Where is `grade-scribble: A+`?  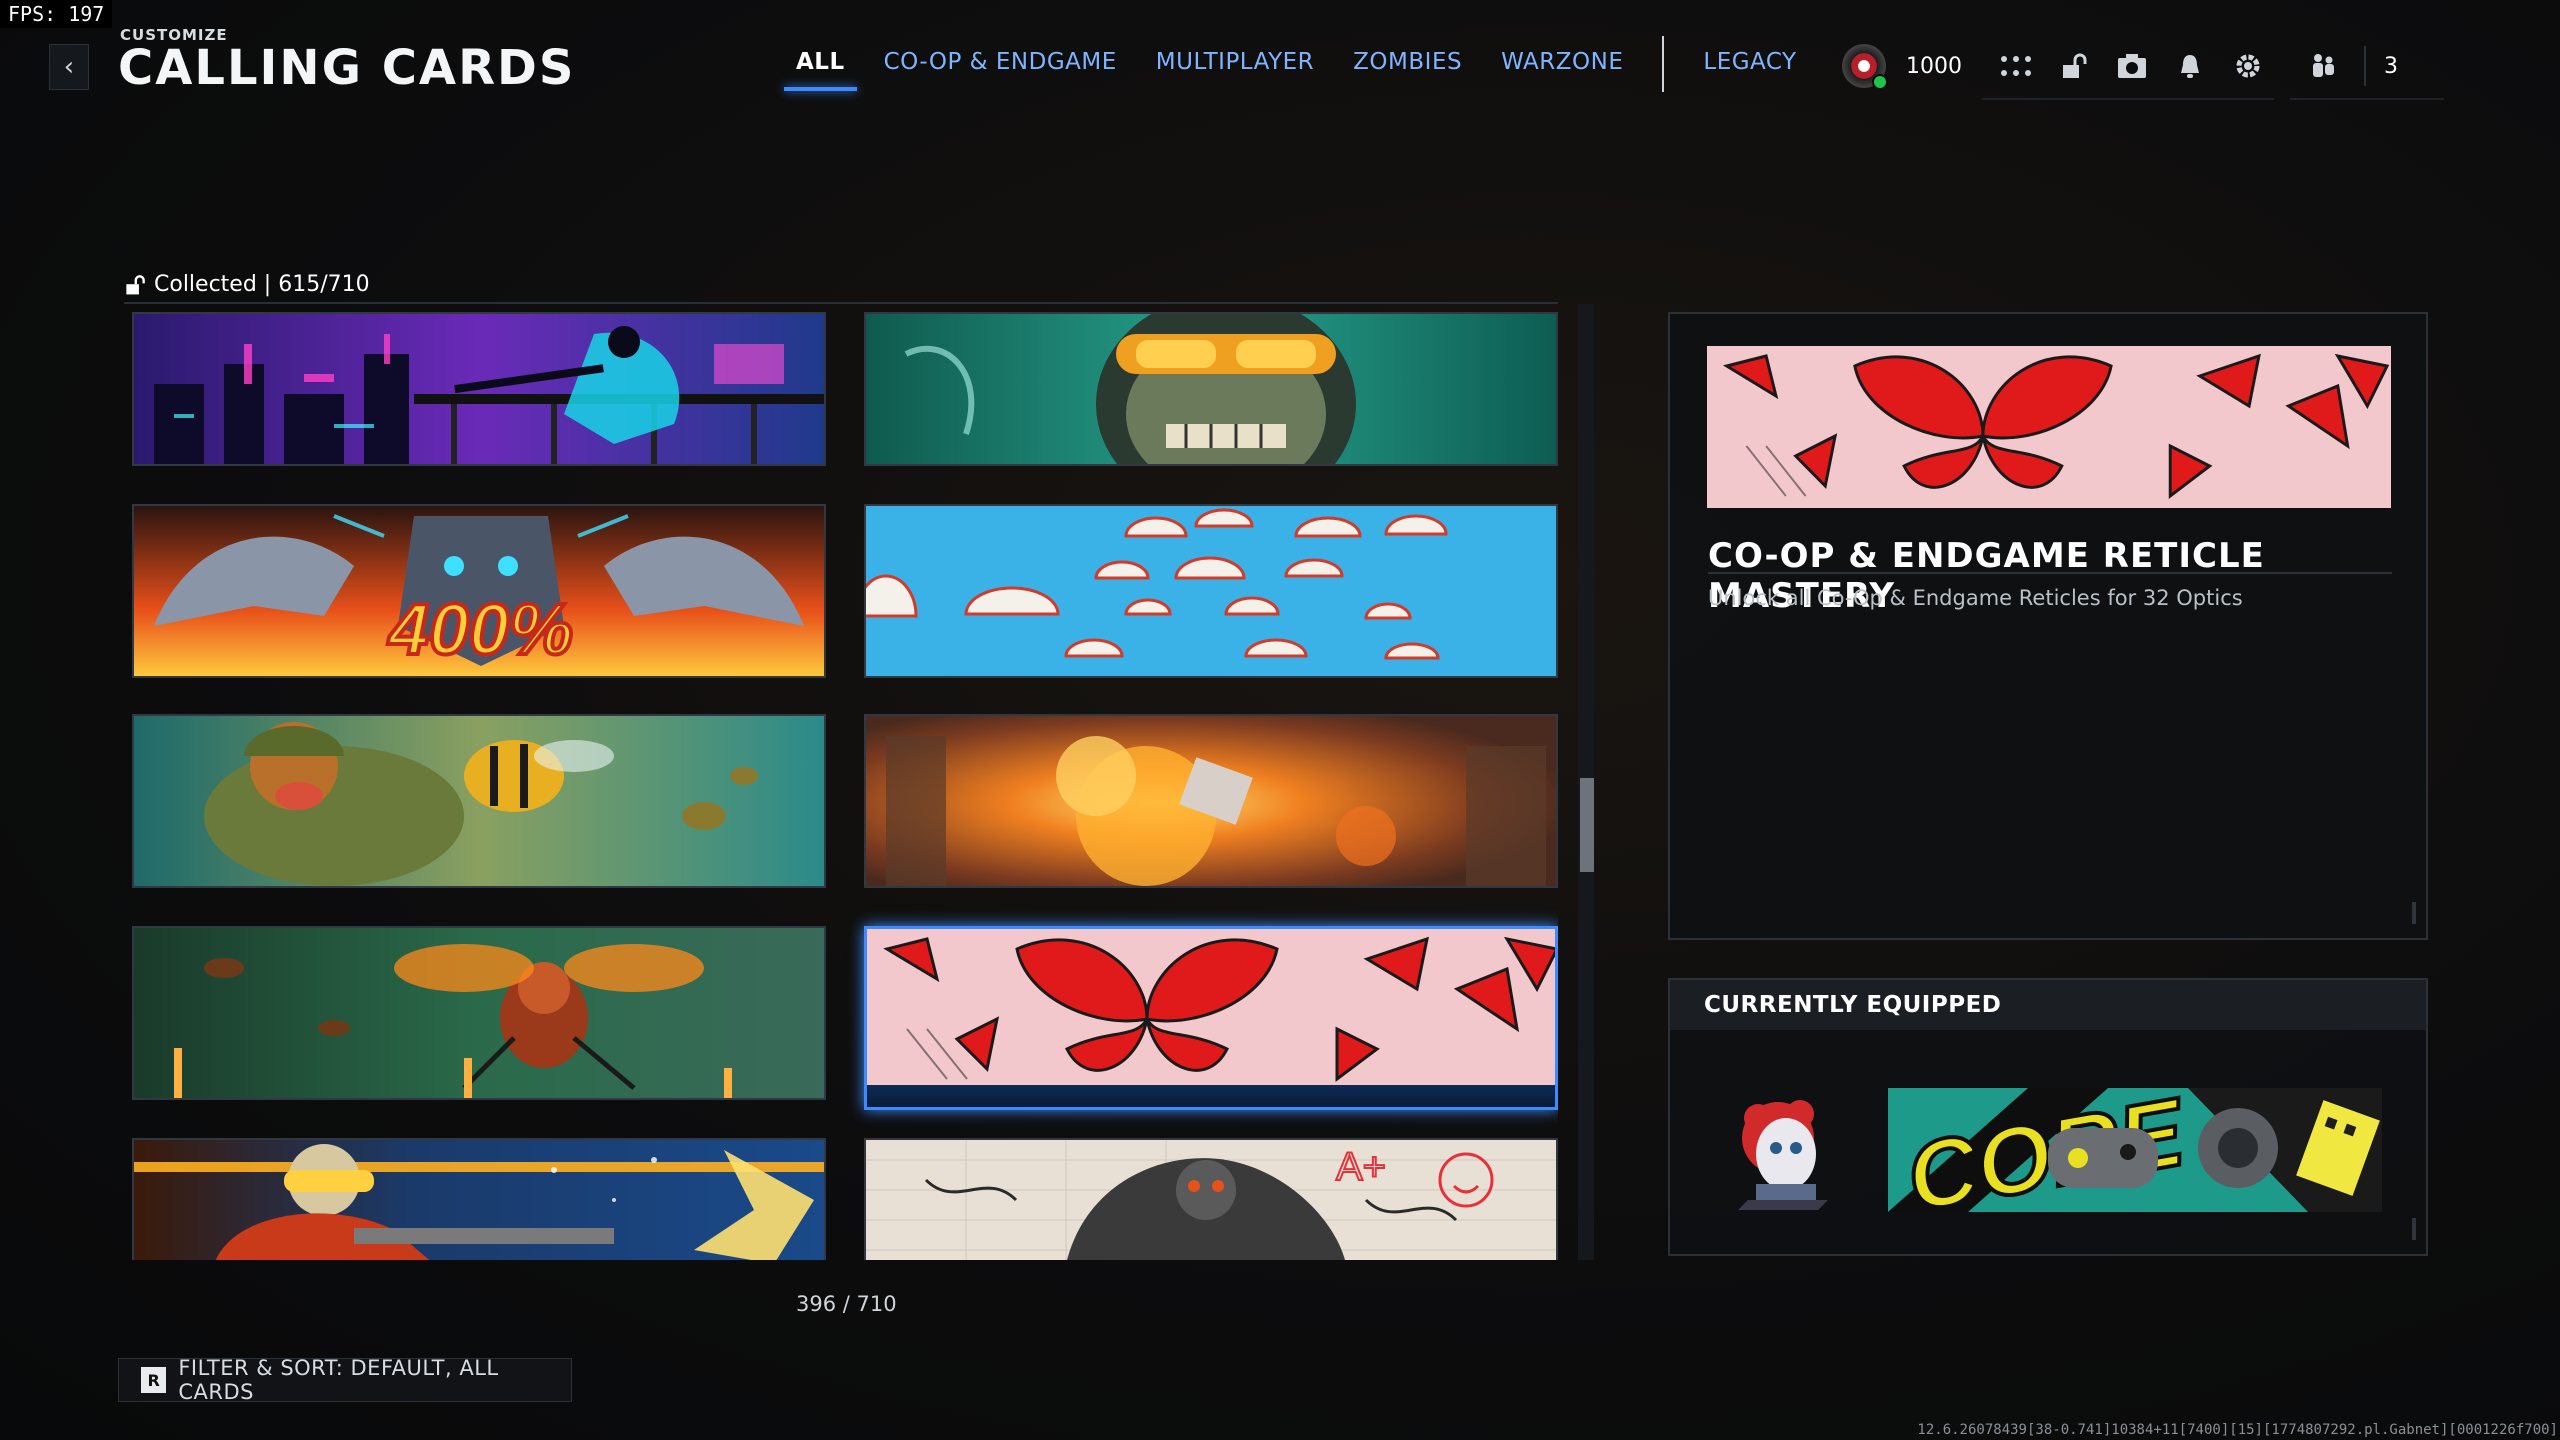
grade-scribble: A+ is located at coordinates (1361, 1167).